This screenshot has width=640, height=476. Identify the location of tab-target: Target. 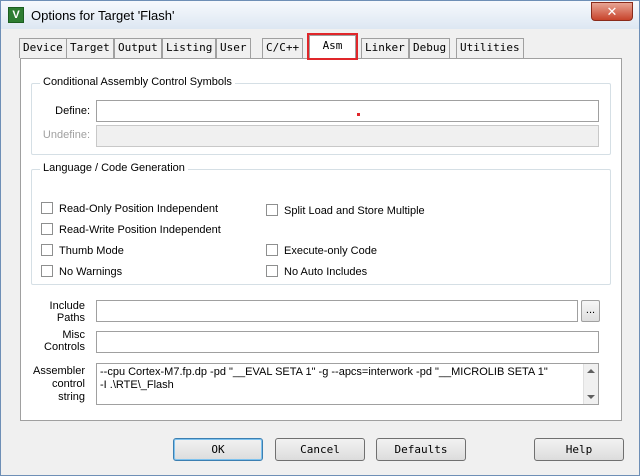
(90, 48).